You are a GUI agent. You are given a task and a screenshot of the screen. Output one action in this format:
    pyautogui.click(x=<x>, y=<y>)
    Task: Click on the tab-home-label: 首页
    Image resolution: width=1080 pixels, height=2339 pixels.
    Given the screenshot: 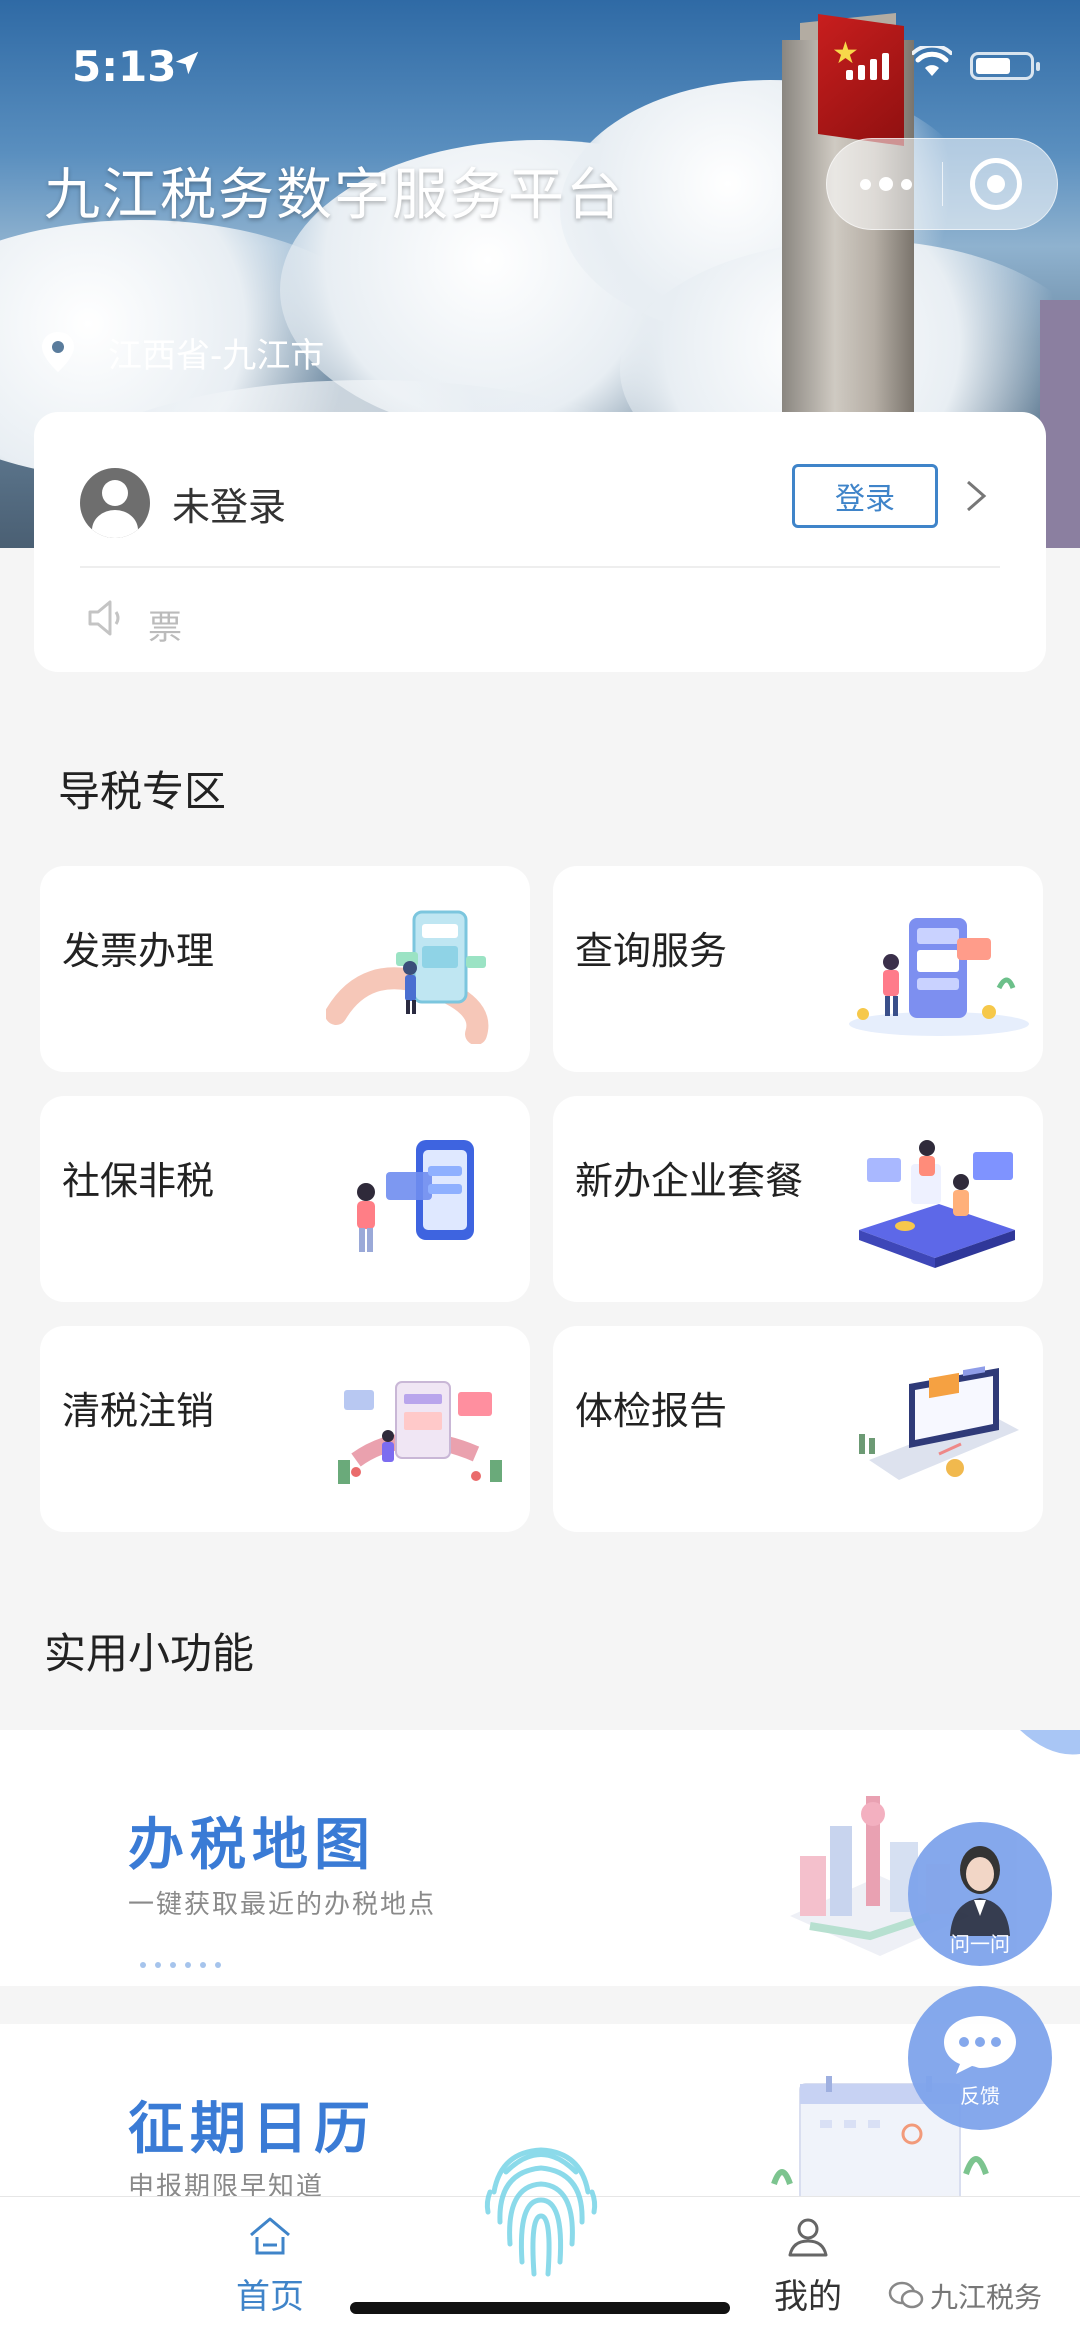 What is the action you would take?
    pyautogui.click(x=270, y=2297)
    